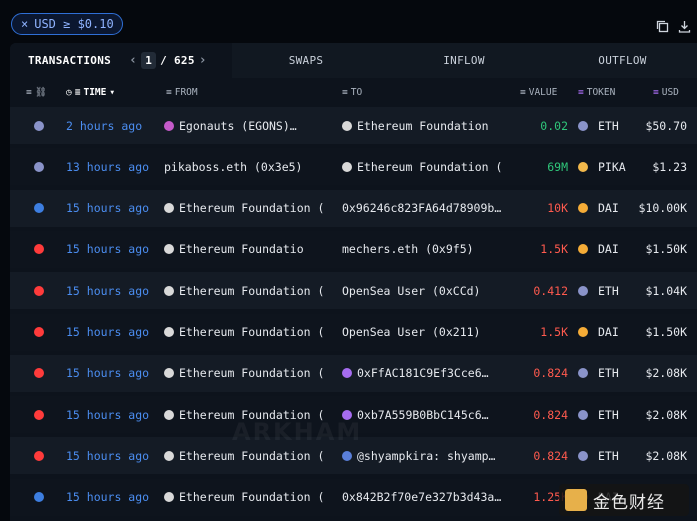  What do you see at coordinates (538, 92) in the screenshot?
I see `column-value: ≡ VALUE` at bounding box center [538, 92].